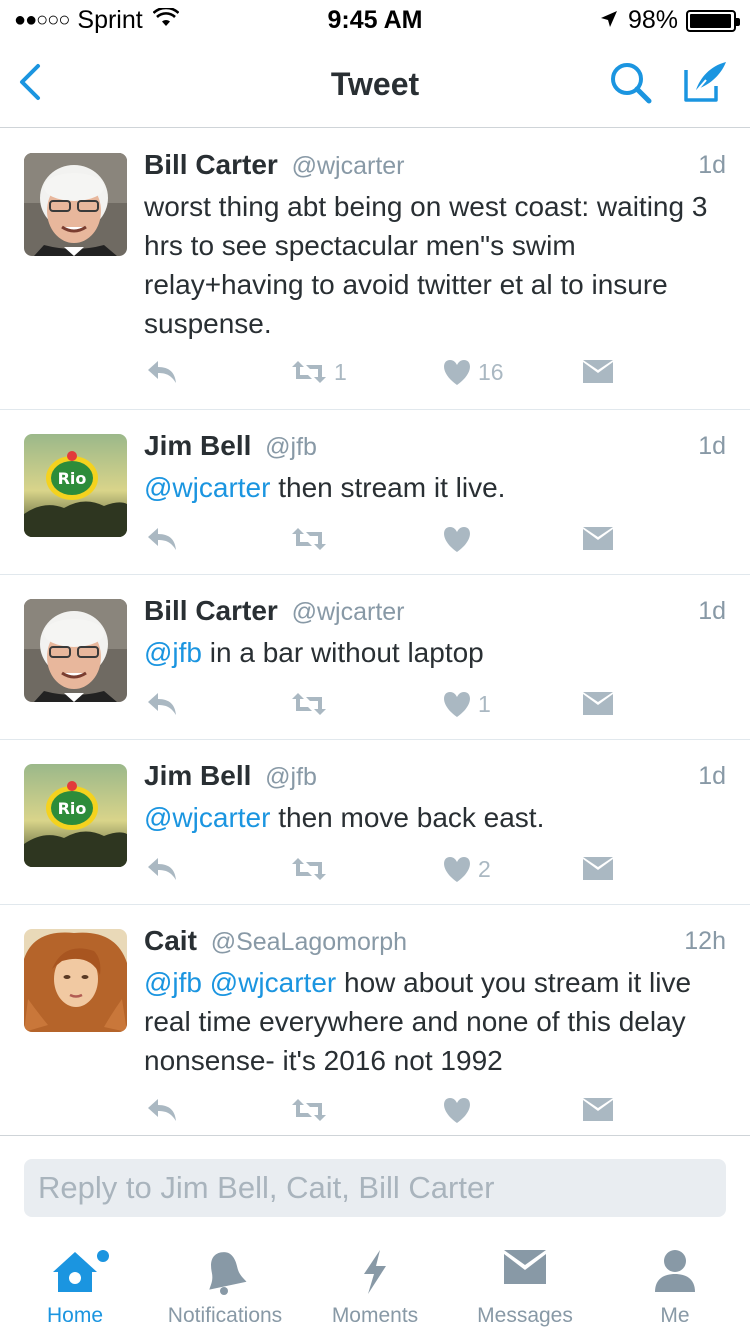  Describe the element at coordinates (705, 941) in the screenshot. I see `tweet-timestamp: 12h` at that location.